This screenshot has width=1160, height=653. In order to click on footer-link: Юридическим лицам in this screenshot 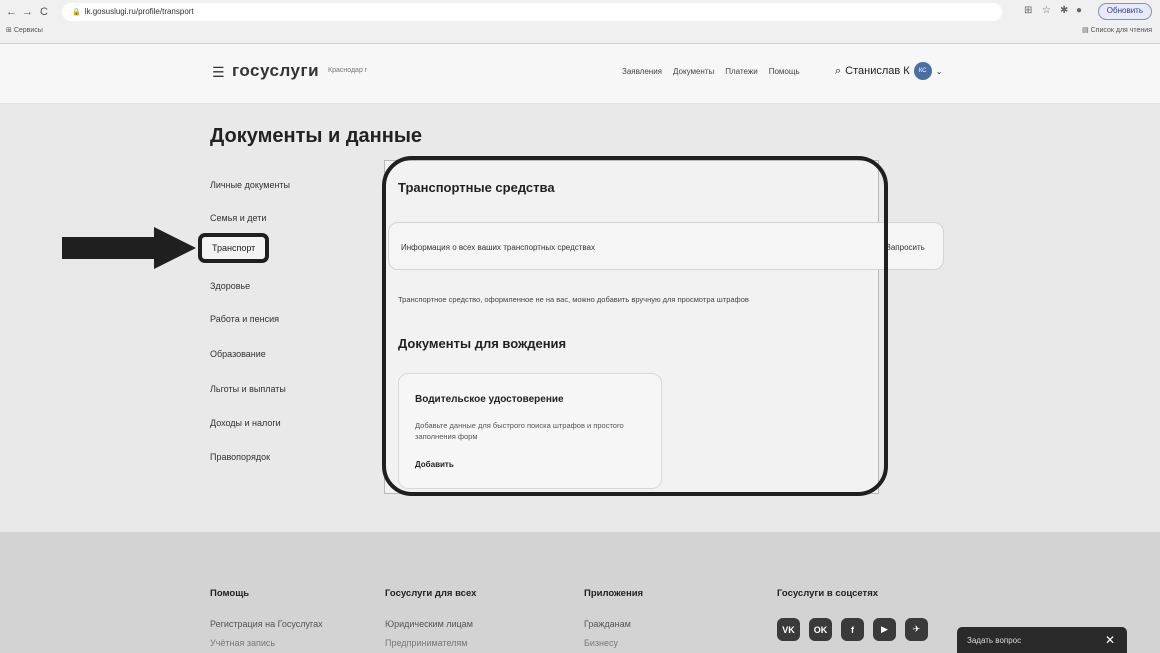, I will do `click(430, 624)`.